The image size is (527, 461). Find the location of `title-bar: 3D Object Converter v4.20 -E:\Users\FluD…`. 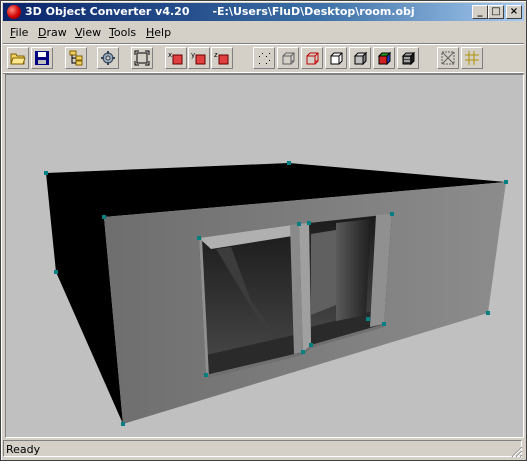

title-bar: 3D Object Converter v4.20 -E:\Users\FluD… is located at coordinates (263, 12).